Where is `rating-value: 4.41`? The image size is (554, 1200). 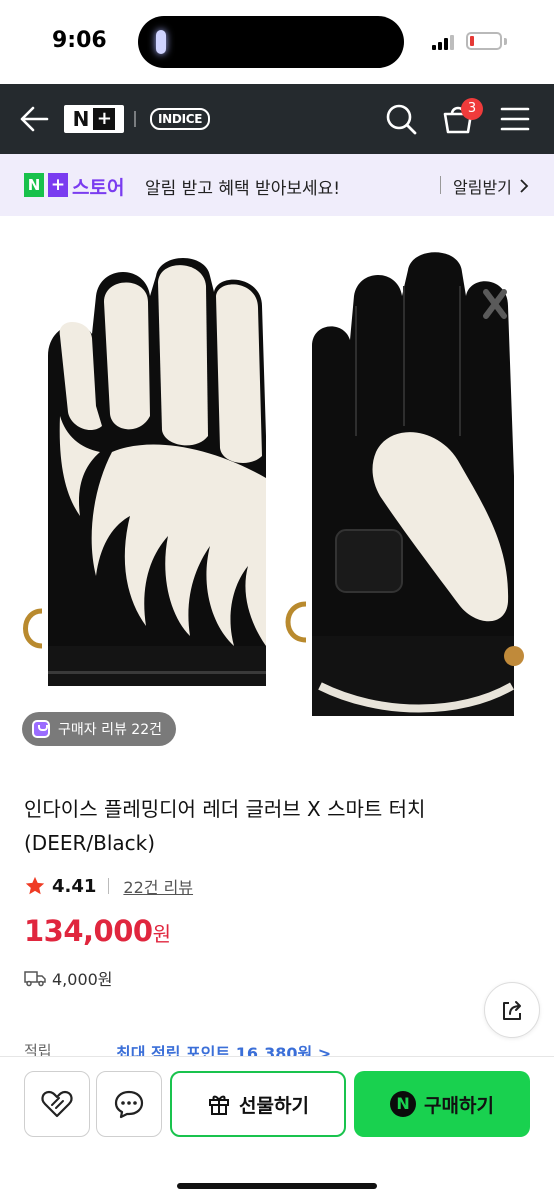 rating-value: 4.41 is located at coordinates (74, 886).